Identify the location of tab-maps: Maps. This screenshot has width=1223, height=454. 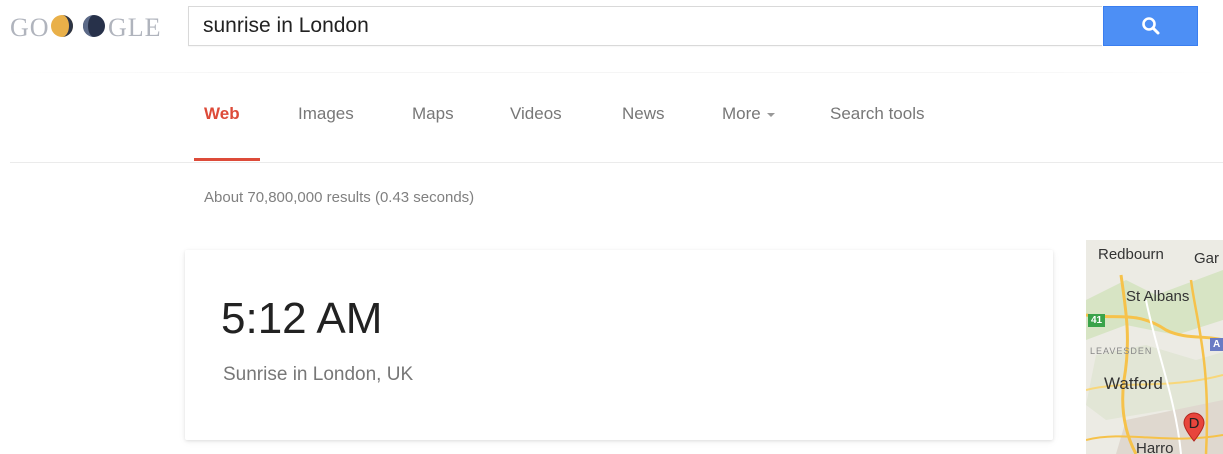
(433, 114).